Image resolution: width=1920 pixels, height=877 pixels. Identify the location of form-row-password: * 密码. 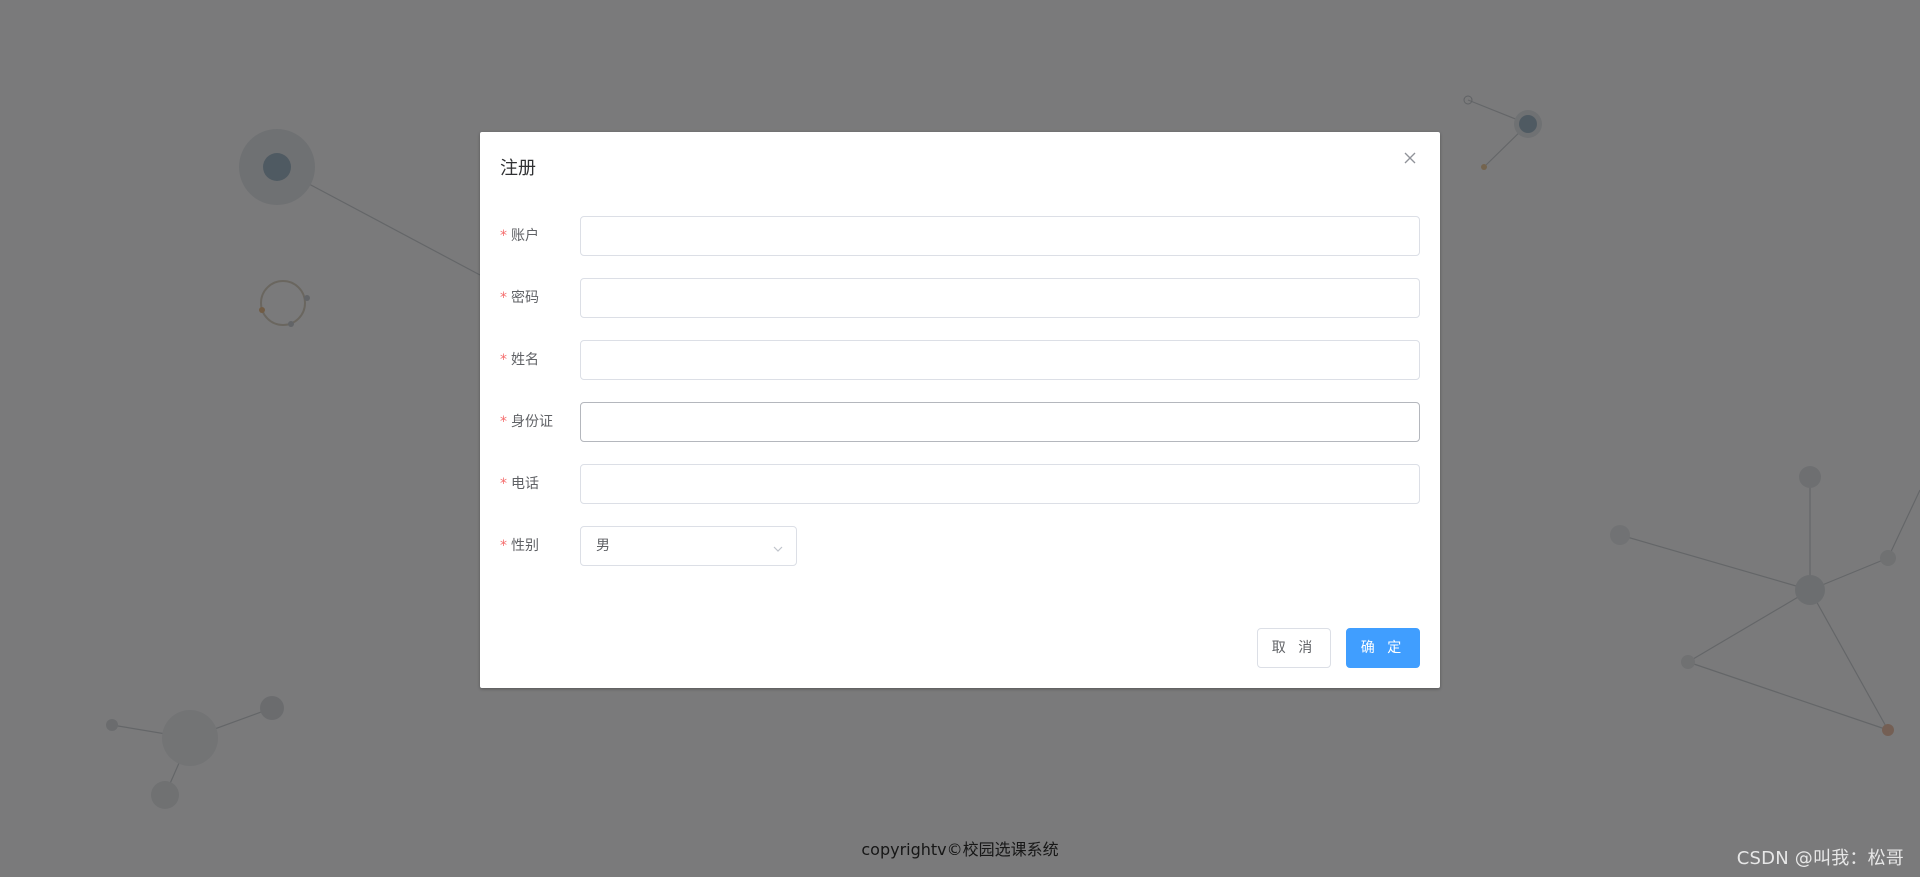
(960, 298).